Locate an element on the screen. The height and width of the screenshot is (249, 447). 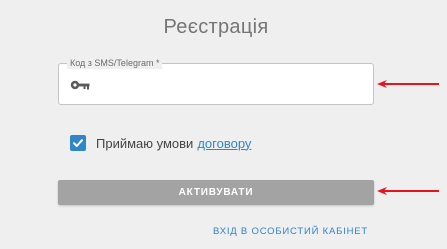
key-icon is located at coordinates (80, 85).